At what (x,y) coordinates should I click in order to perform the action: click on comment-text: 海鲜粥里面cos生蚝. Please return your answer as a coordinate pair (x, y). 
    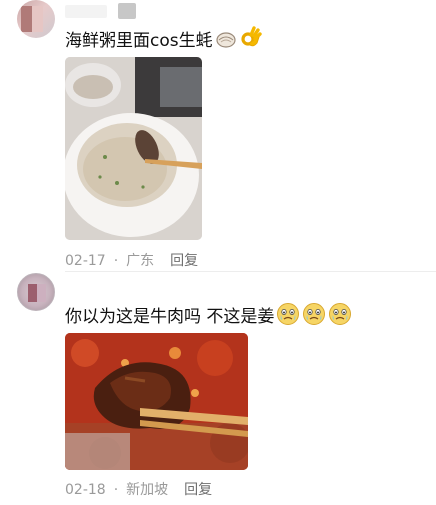
    Looking at the image, I should click on (164, 41).